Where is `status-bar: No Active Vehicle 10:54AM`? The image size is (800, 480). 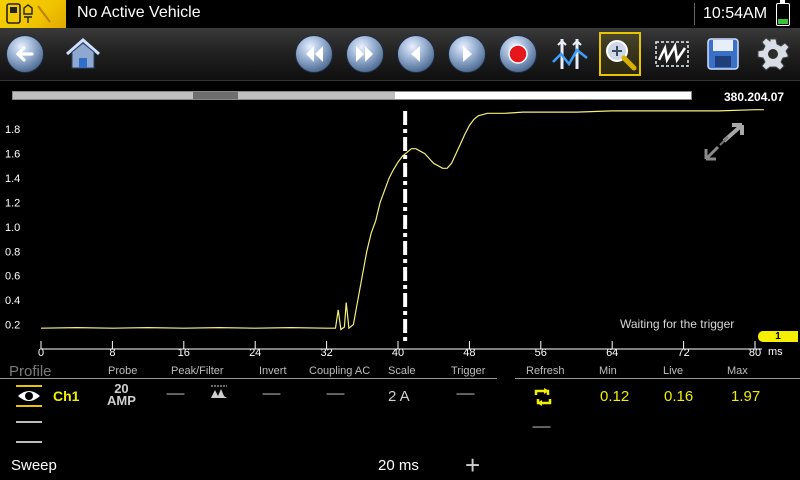
status-bar: No Active Vehicle 10:54AM is located at coordinates (400, 14).